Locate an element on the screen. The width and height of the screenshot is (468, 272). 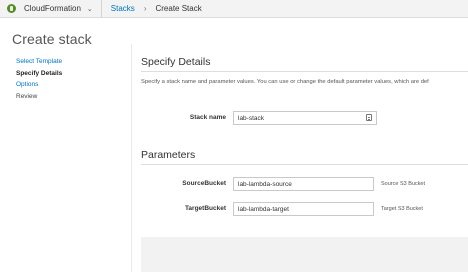
breadcrumb-stacks-link: Stacks is located at coordinates (123, 8).